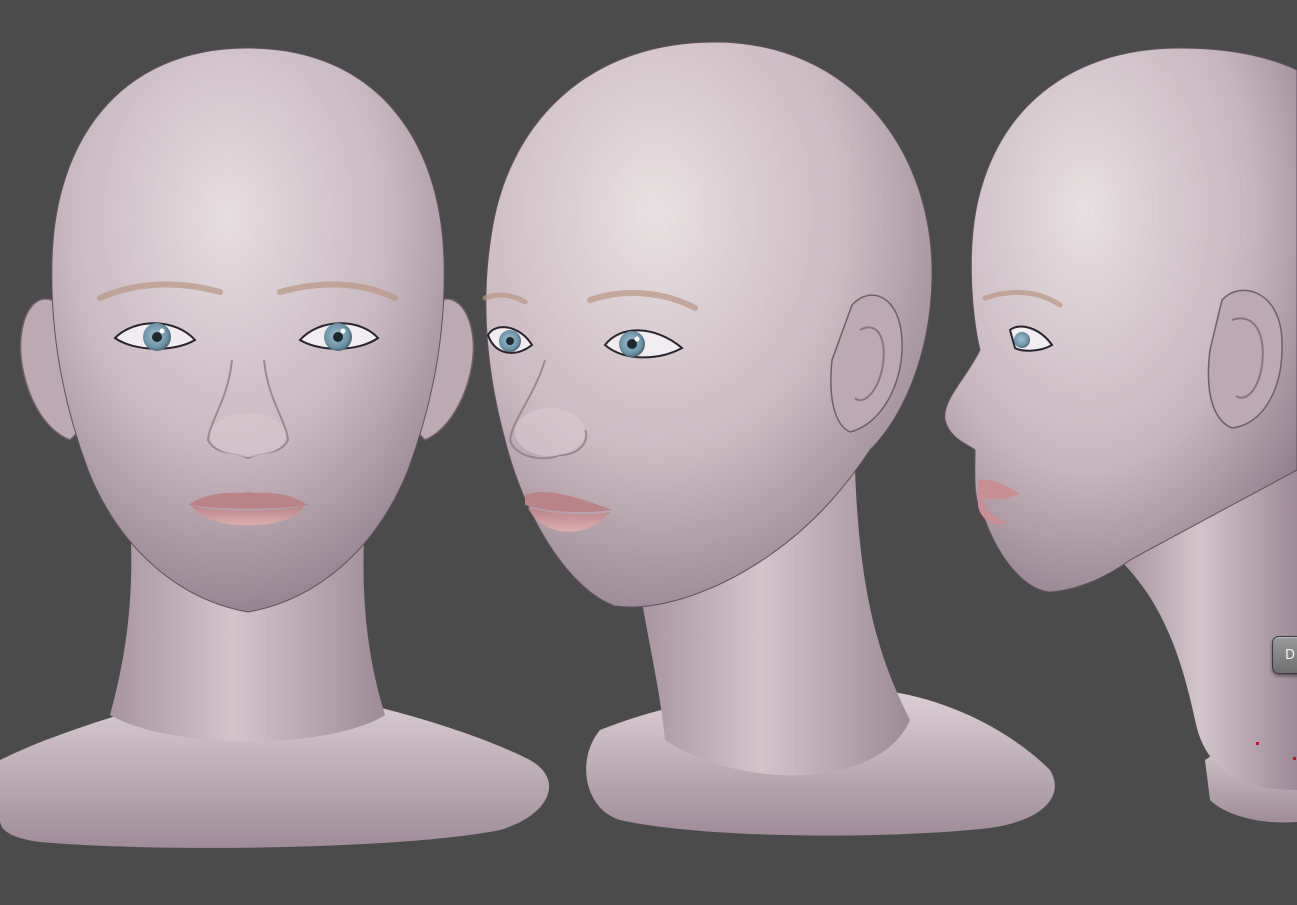 This screenshot has height=905, width=1297. What do you see at coordinates (157, 337) in the screenshot?
I see `front-pupil-left` at bounding box center [157, 337].